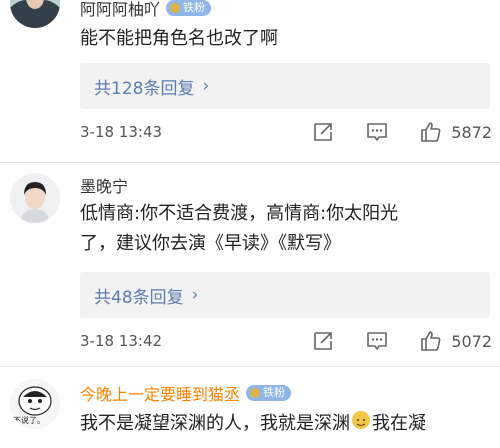 The image size is (500, 448). What do you see at coordinates (179, 38) in the screenshot?
I see `comment-line: 能不能把角色名也改了啊` at bounding box center [179, 38].